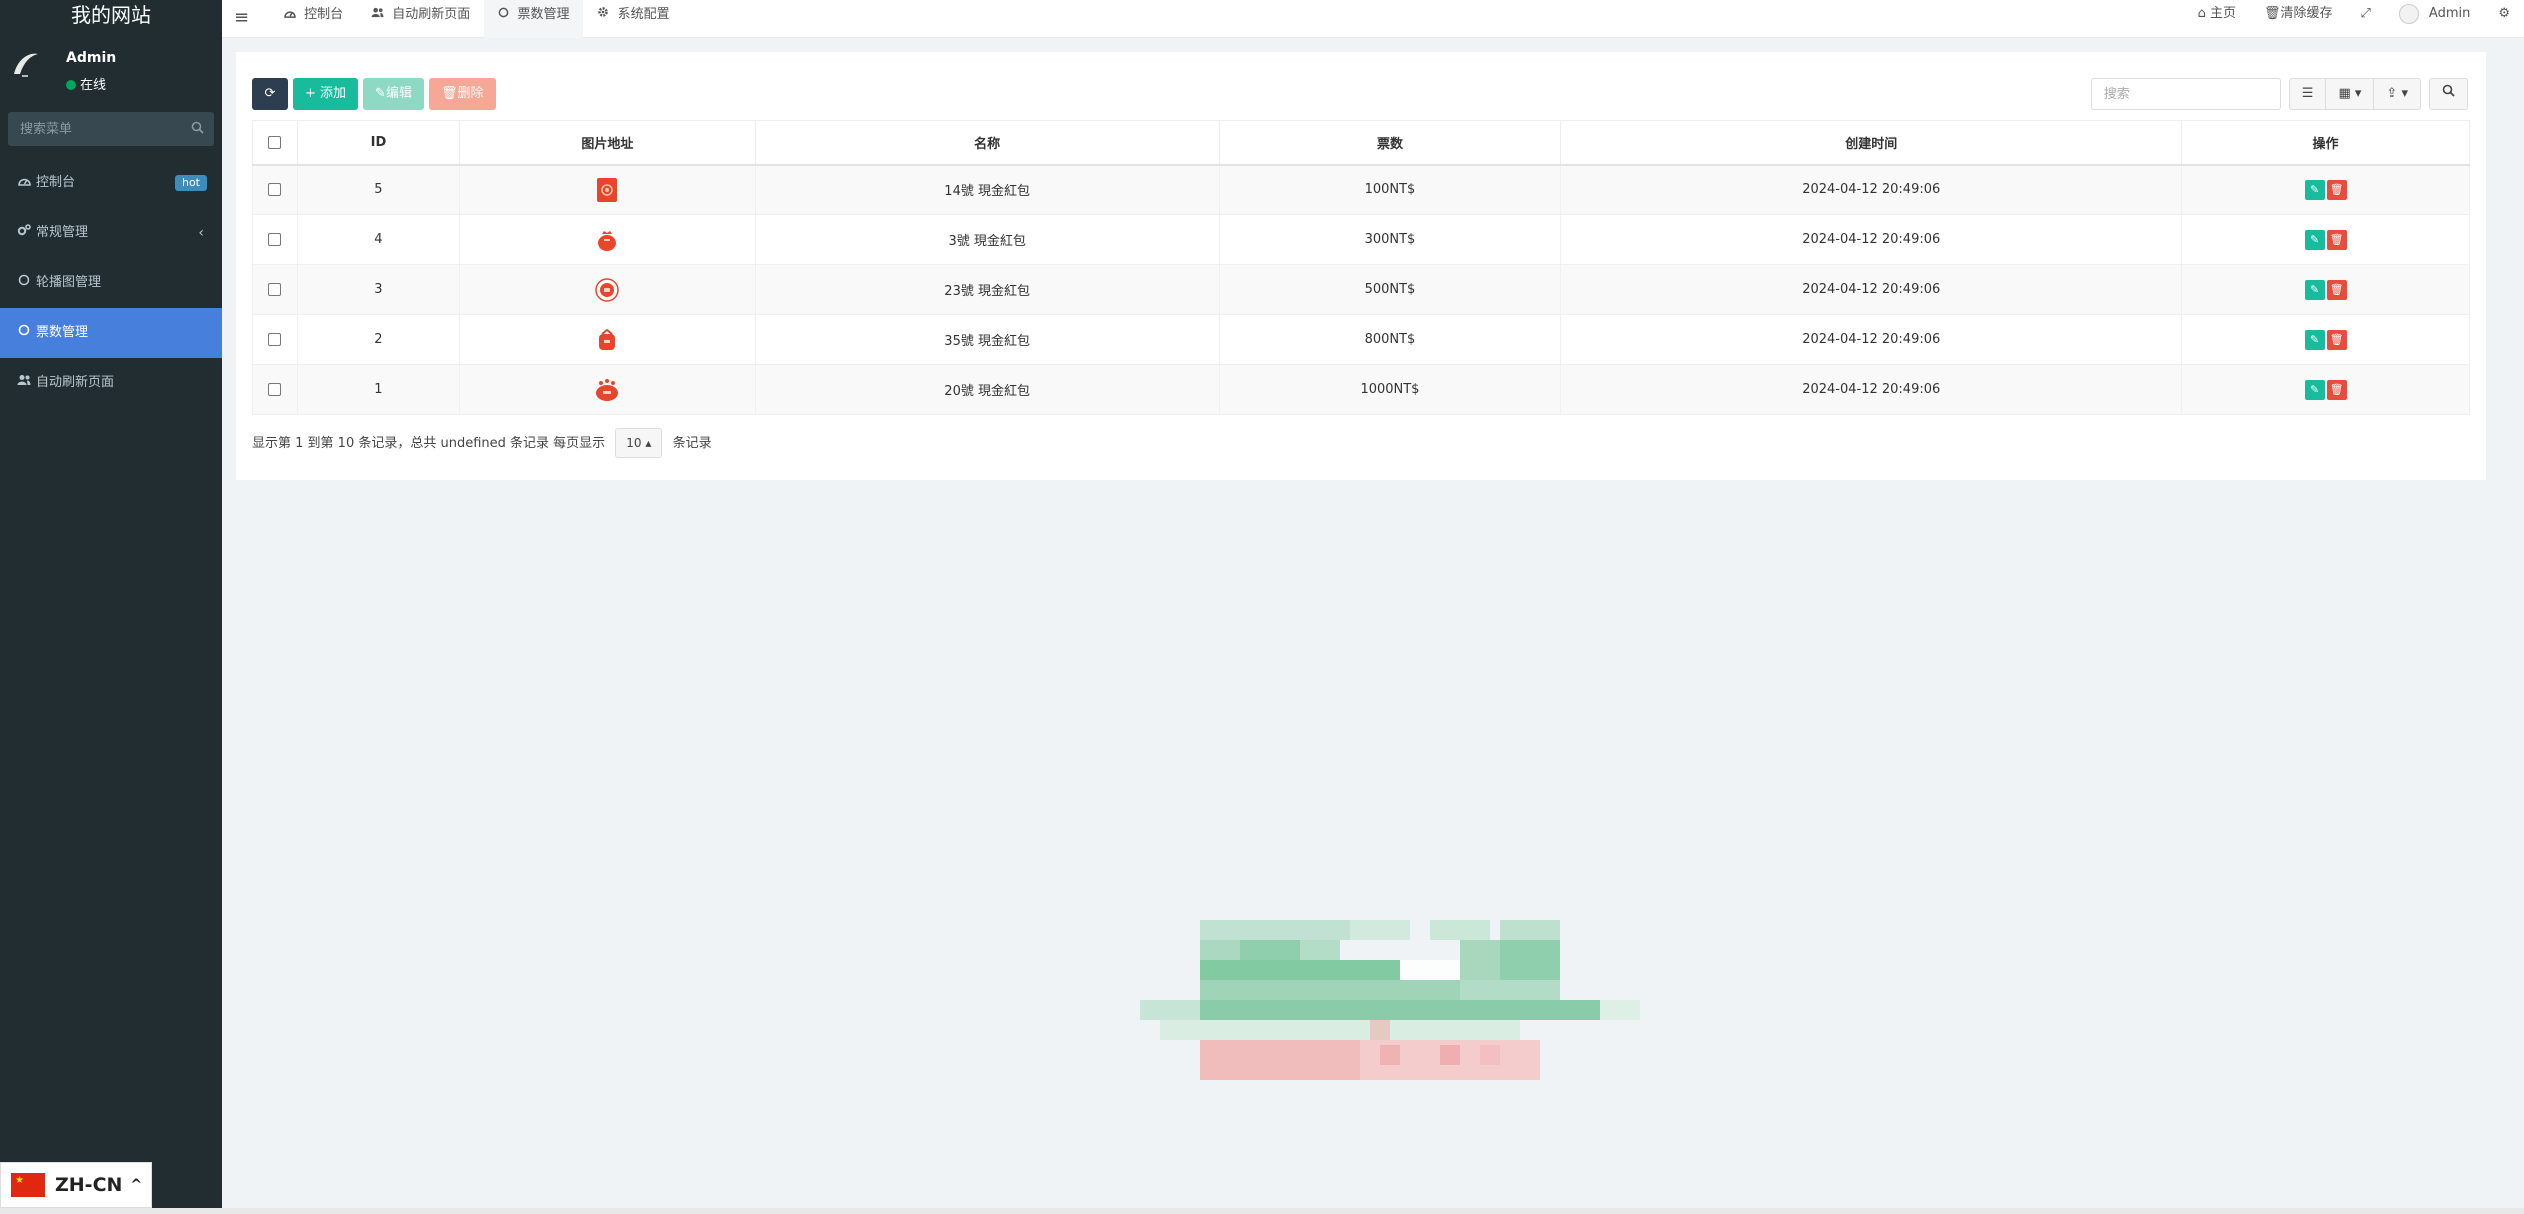 The height and width of the screenshot is (1214, 2524). Describe the element at coordinates (111, 15) in the screenshot. I see `brand-title: 我的网站` at that location.